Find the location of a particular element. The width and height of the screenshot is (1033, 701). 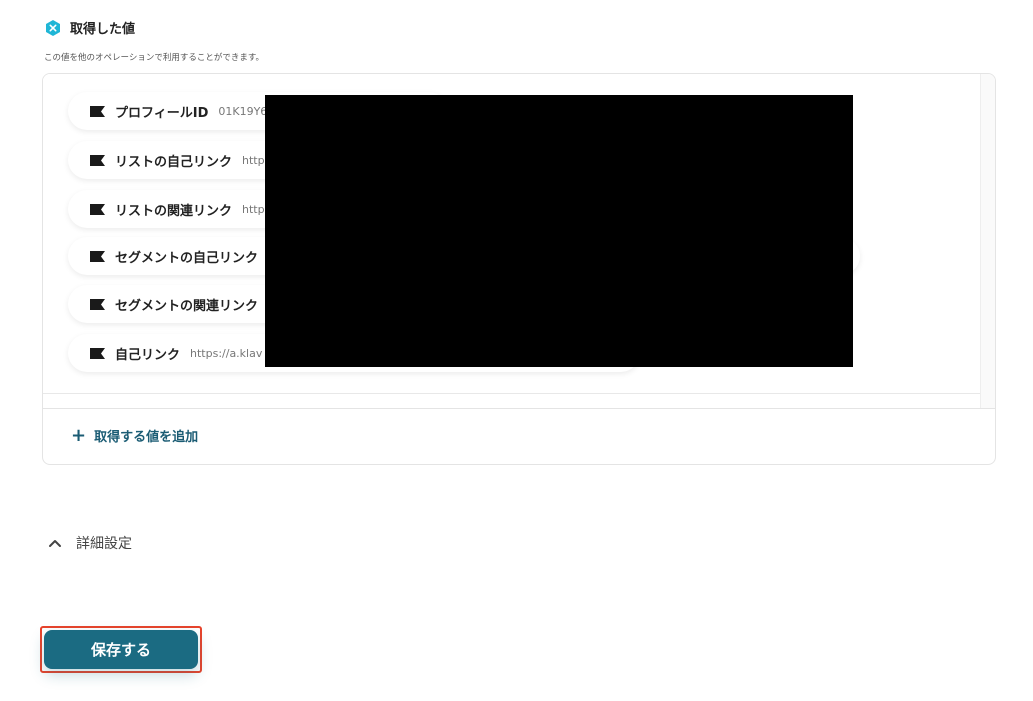

scrollbar is located at coordinates (987, 241).